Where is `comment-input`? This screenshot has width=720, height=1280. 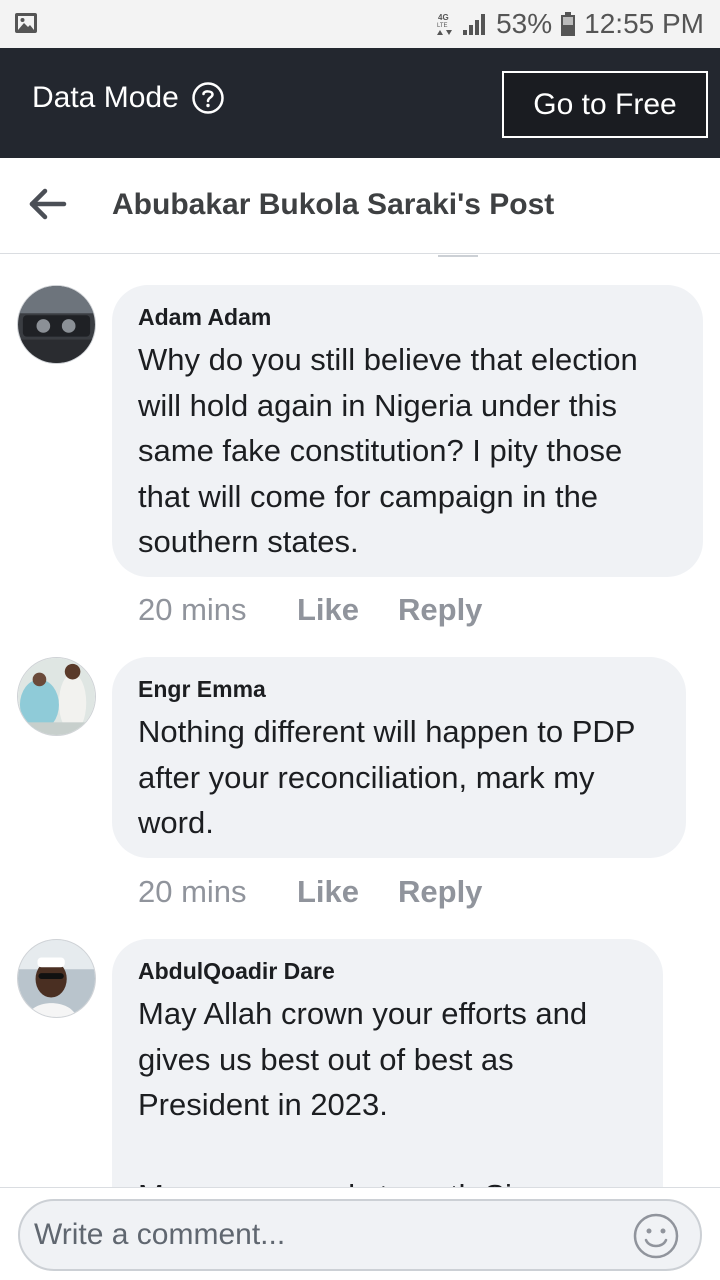 comment-input is located at coordinates (360, 1235).